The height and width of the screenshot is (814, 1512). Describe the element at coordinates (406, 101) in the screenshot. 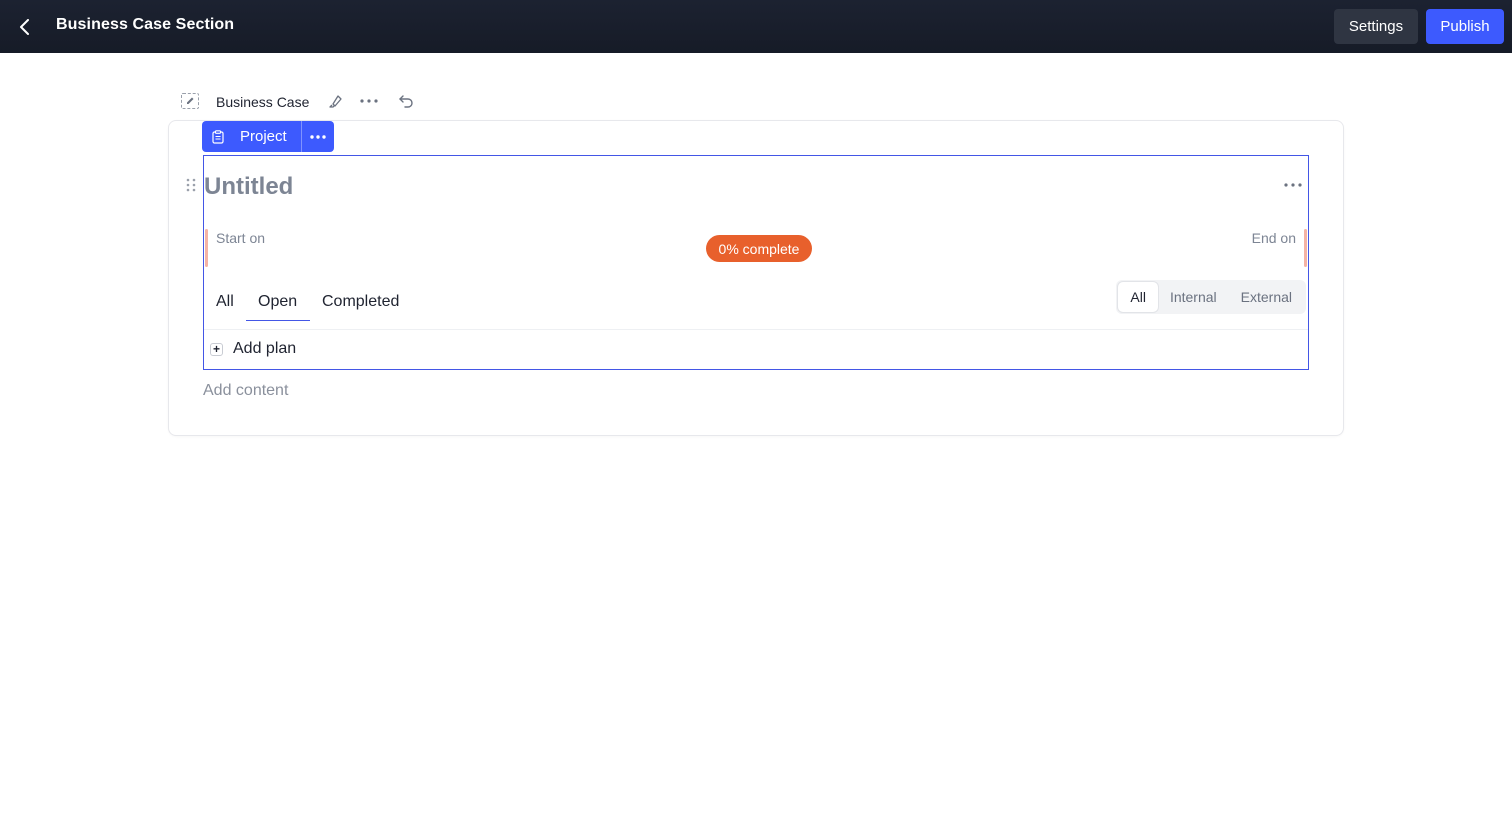

I see `undo-icon` at that location.